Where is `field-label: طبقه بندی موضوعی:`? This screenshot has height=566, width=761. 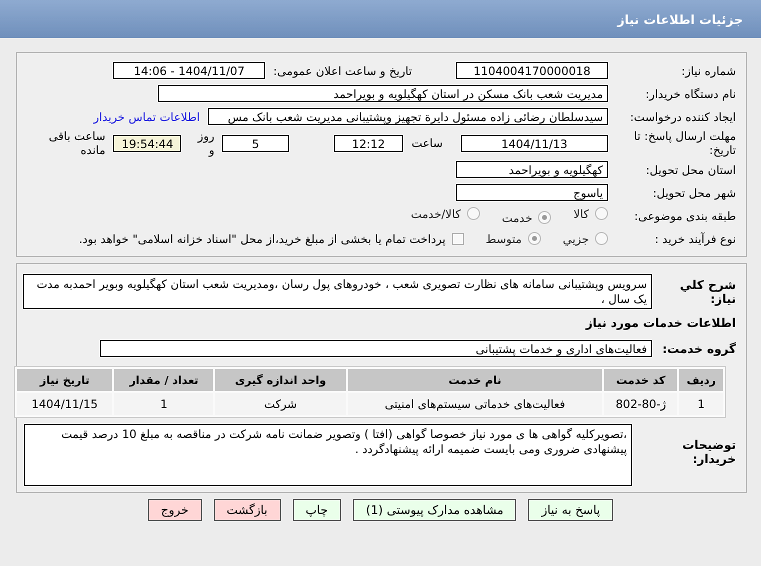
field-label: طبقه بندی موضوعی: is located at coordinates (685, 215).